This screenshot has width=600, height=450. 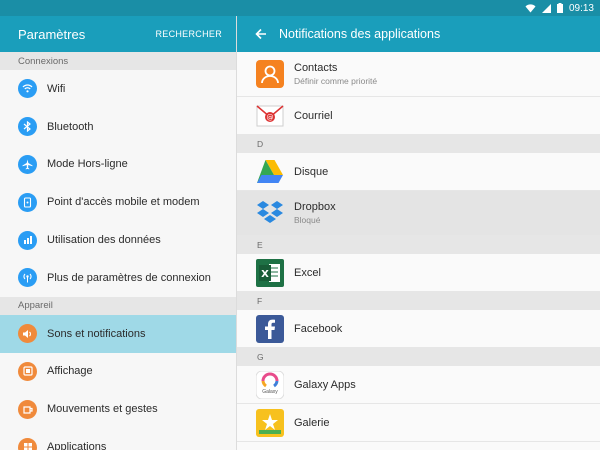 I want to click on drive-icon, so click(x=270, y=172).